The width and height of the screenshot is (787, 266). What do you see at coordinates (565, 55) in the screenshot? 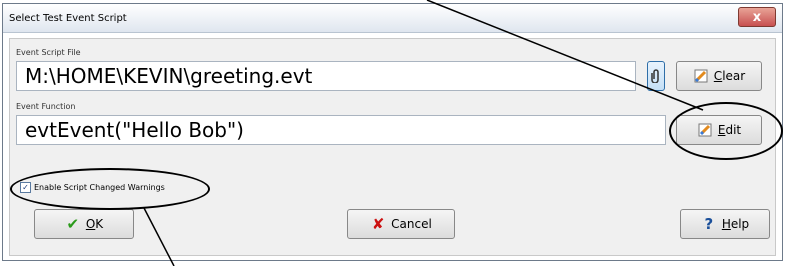
I see `edit-callout-line` at bounding box center [565, 55].